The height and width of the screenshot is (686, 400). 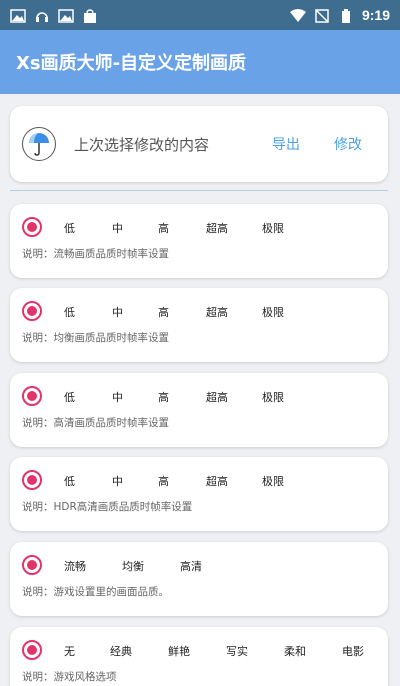 I want to click on option-card: 低 中 高 超高 极限说明：均衡画质品质时帧率设置, so click(x=199, y=325).